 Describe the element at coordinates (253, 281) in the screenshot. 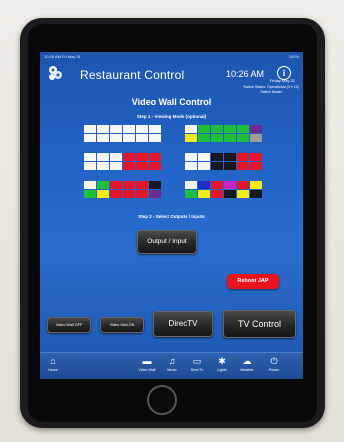

I see `reboot-jap-button: Reboot JAP` at that location.